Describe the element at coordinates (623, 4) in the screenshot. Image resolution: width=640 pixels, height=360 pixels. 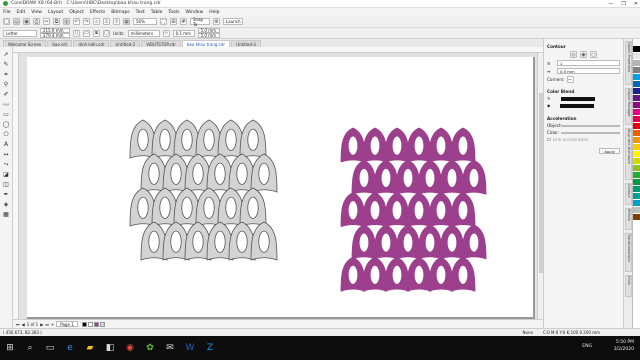
I see `maximize-button: ❐` at that location.